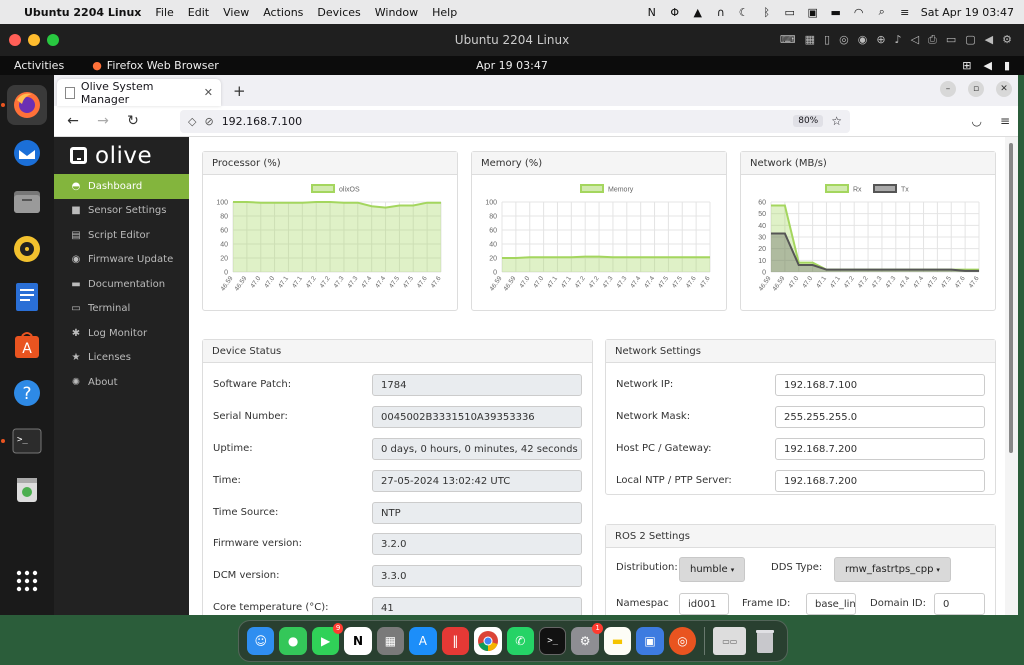 This screenshot has height=665, width=1024. I want to click on menu-view: View, so click(236, 12).